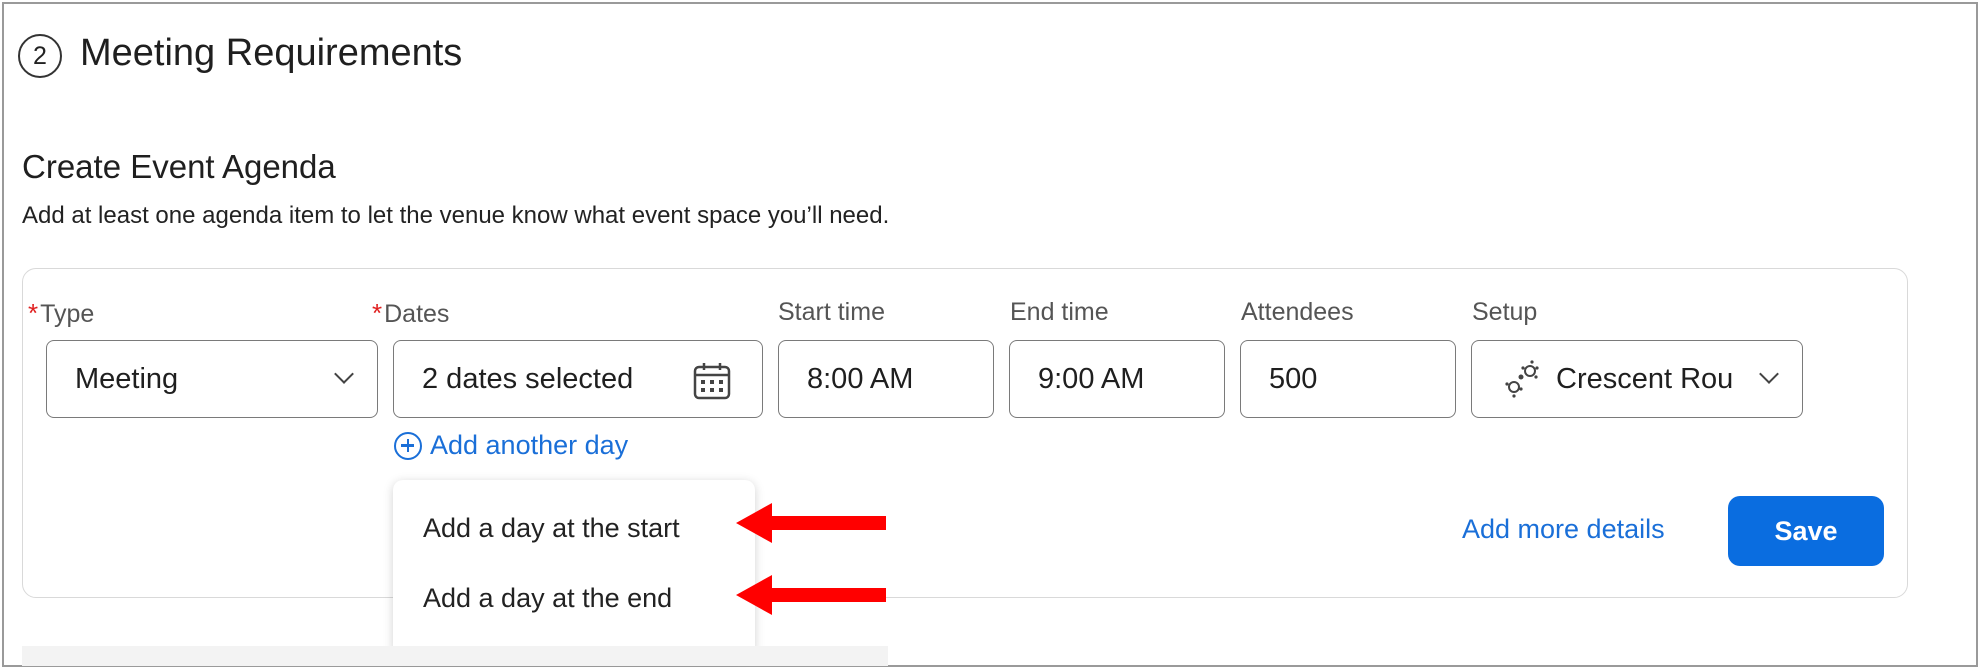  What do you see at coordinates (271, 53) in the screenshot?
I see `section-title: Meeting Requirements` at bounding box center [271, 53].